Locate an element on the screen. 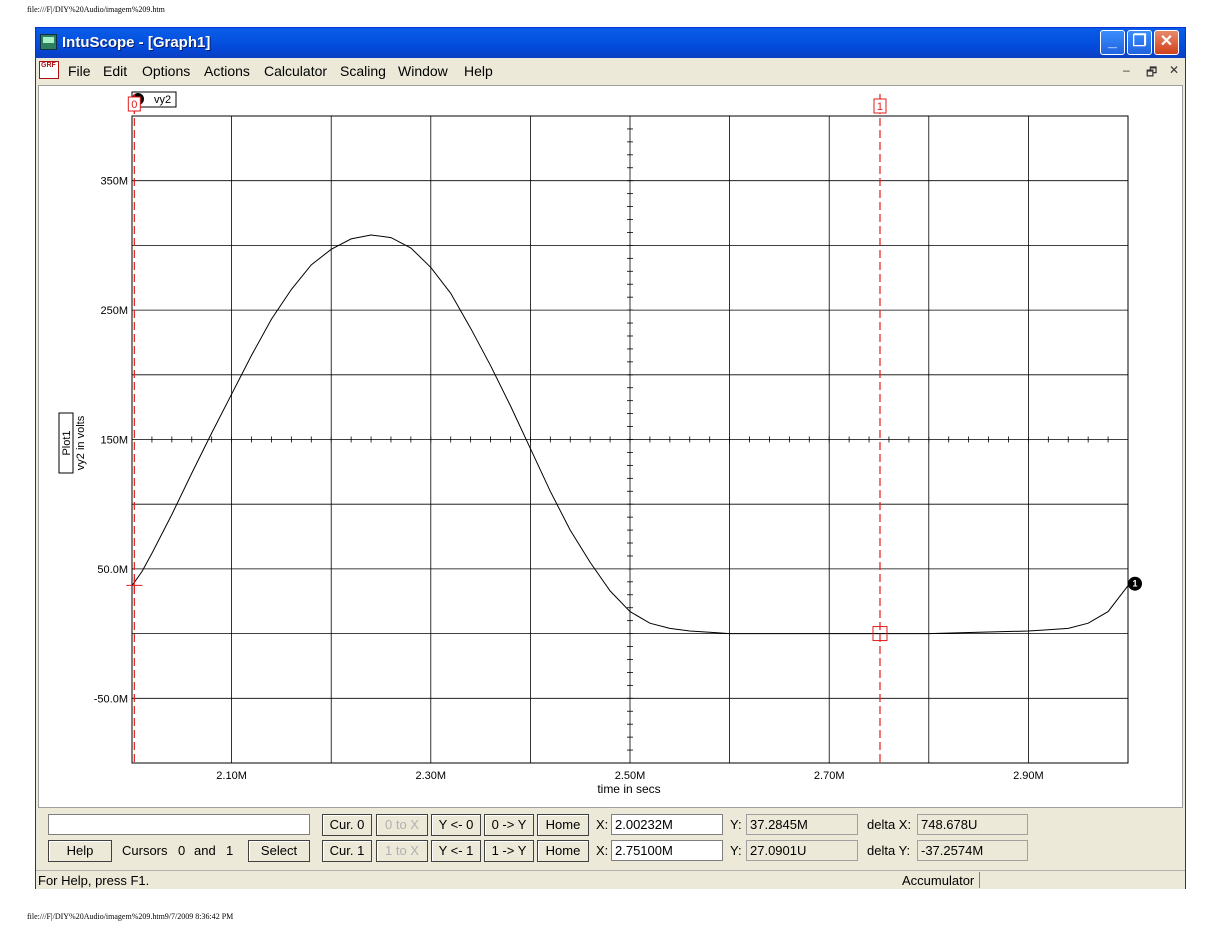 The image size is (1211, 936). cursor-1-label: 1 is located at coordinates (880, 107).